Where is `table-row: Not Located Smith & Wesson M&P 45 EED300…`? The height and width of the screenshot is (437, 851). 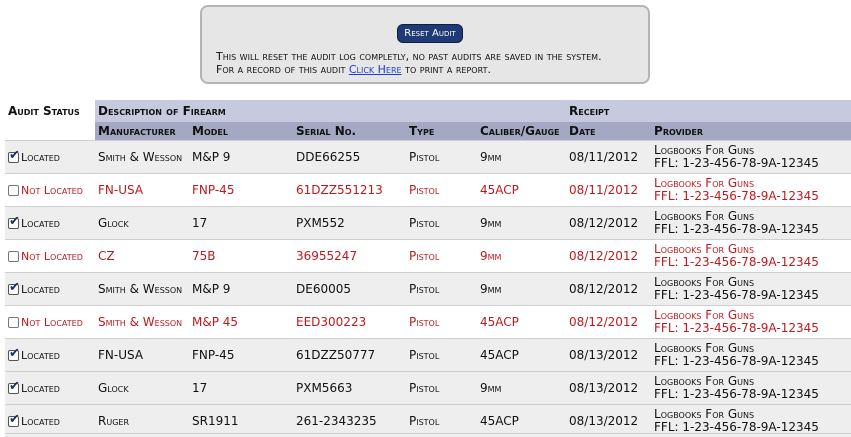 table-row: Not Located Smith & Wesson M&P 45 EED300… is located at coordinates (428, 322).